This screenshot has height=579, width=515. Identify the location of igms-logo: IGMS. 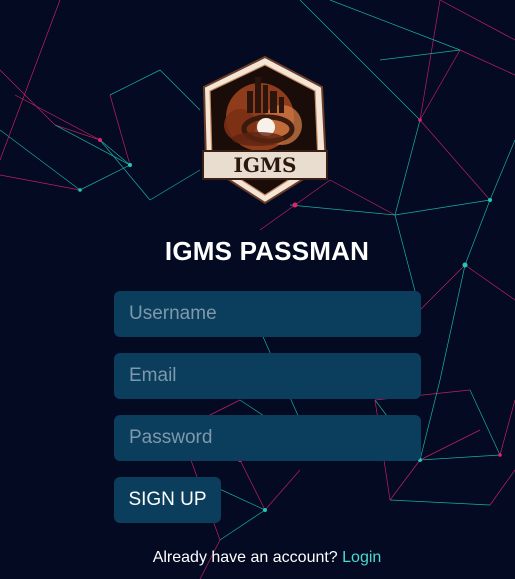
(265, 130).